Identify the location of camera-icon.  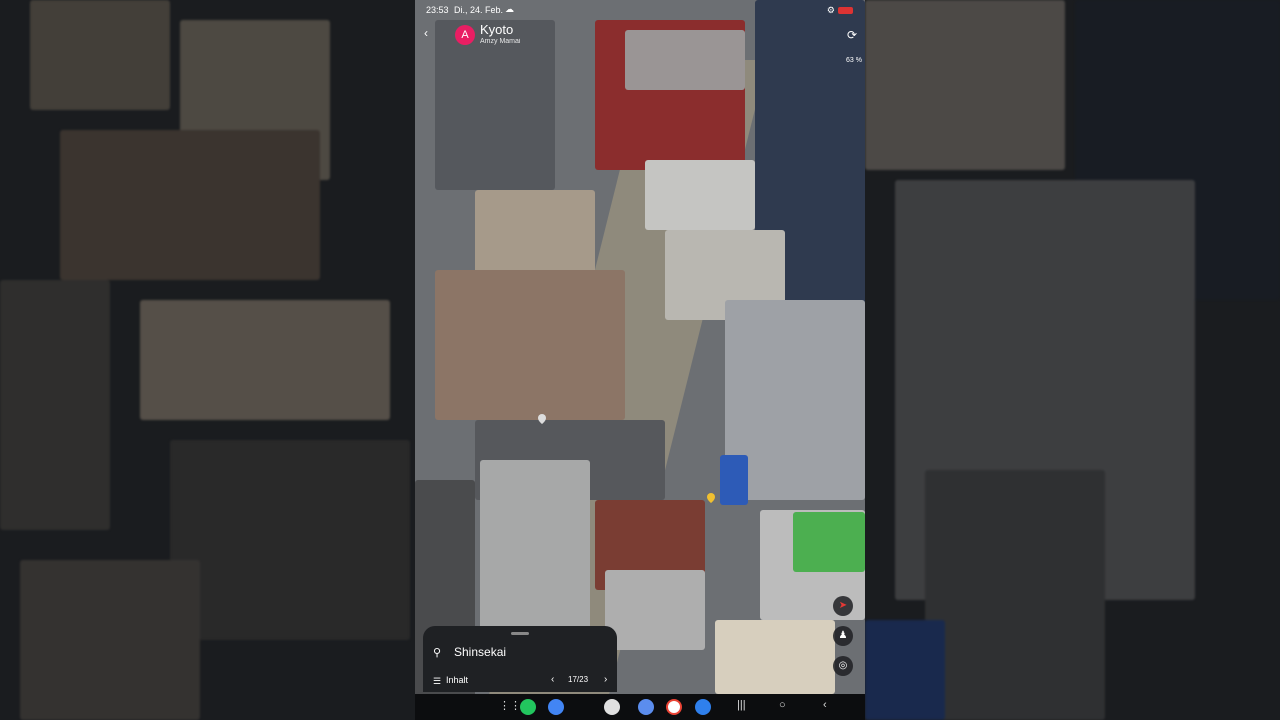
(612, 707).